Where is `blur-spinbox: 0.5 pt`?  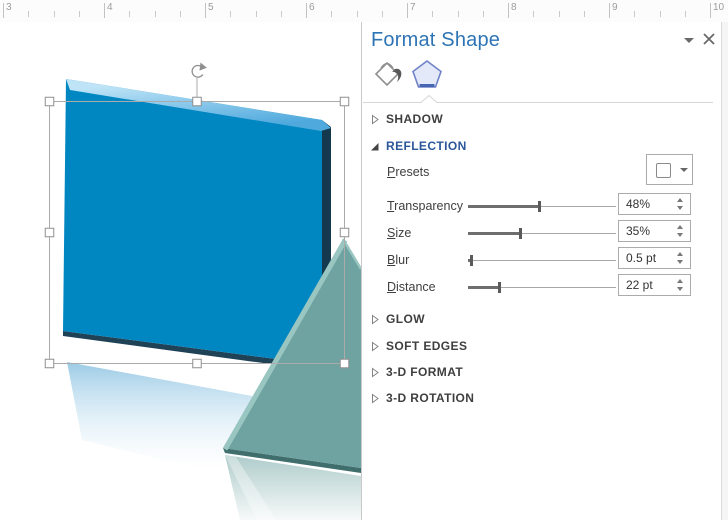 blur-spinbox: 0.5 pt is located at coordinates (654, 258).